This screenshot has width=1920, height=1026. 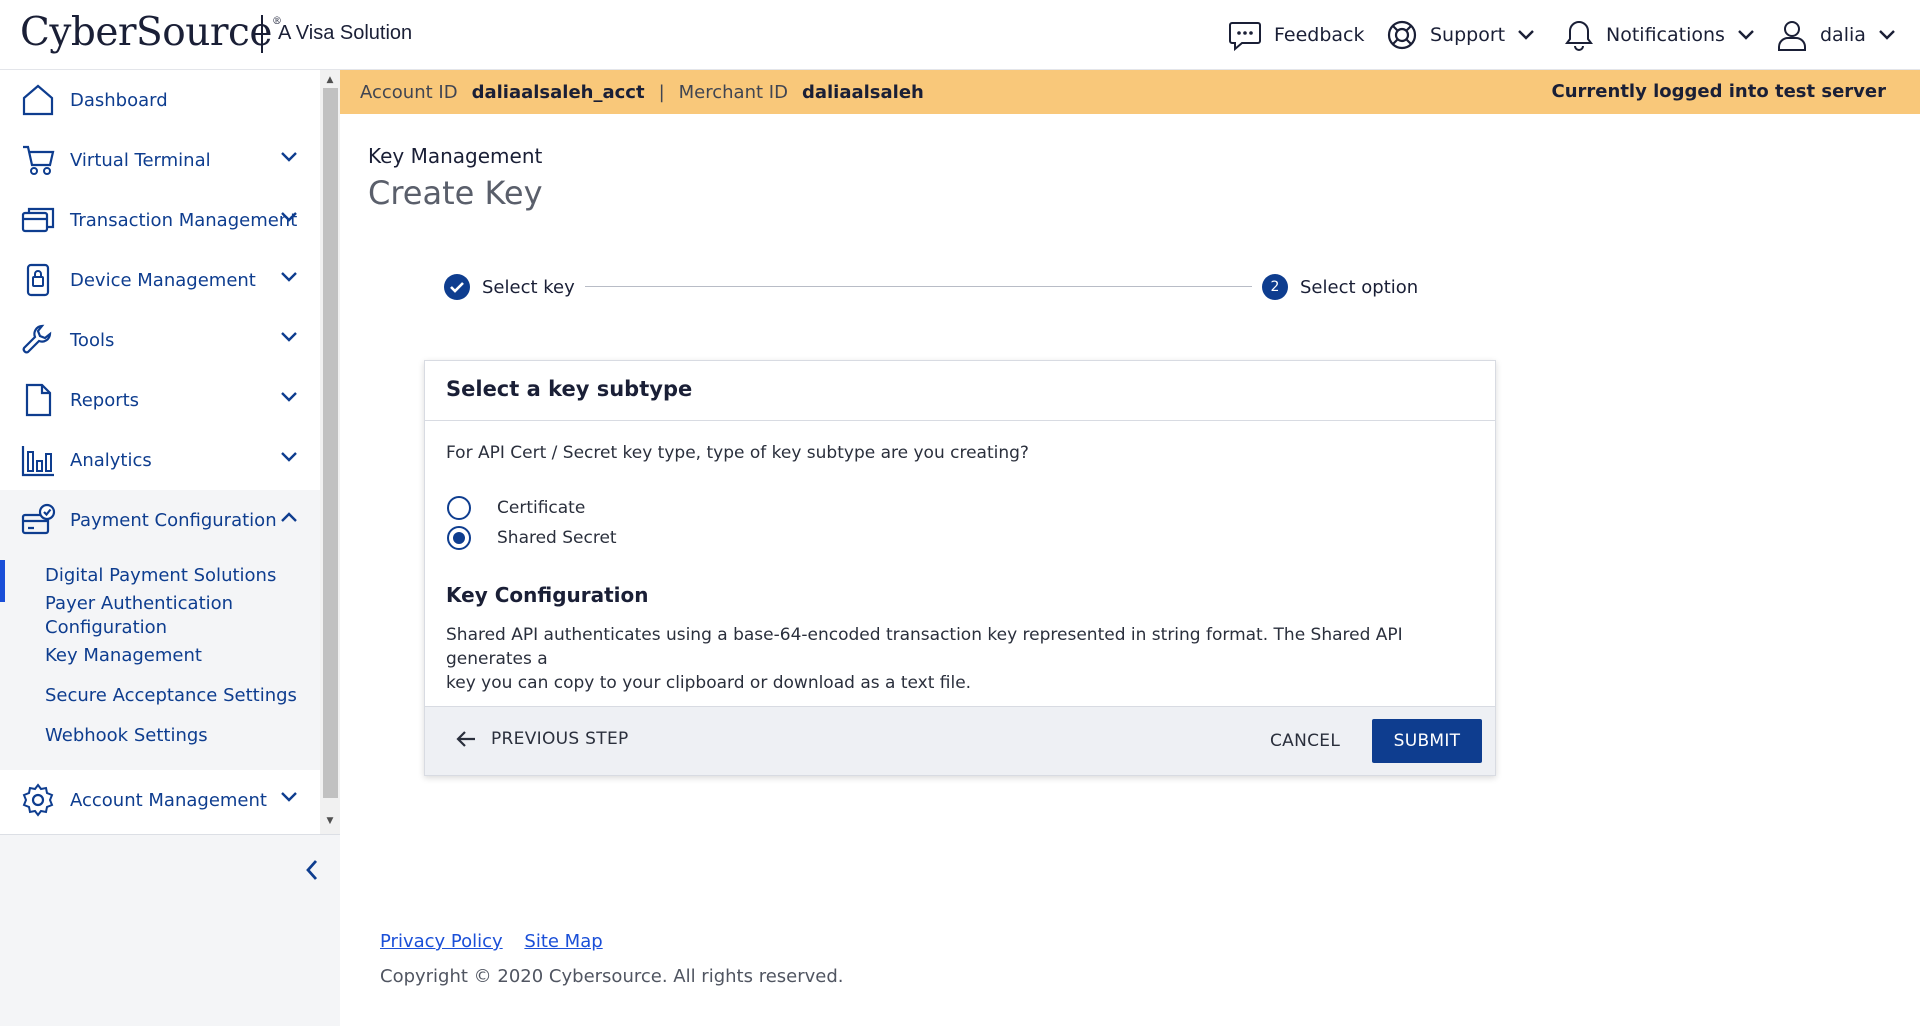 I want to click on cards-icon, so click(x=38, y=220).